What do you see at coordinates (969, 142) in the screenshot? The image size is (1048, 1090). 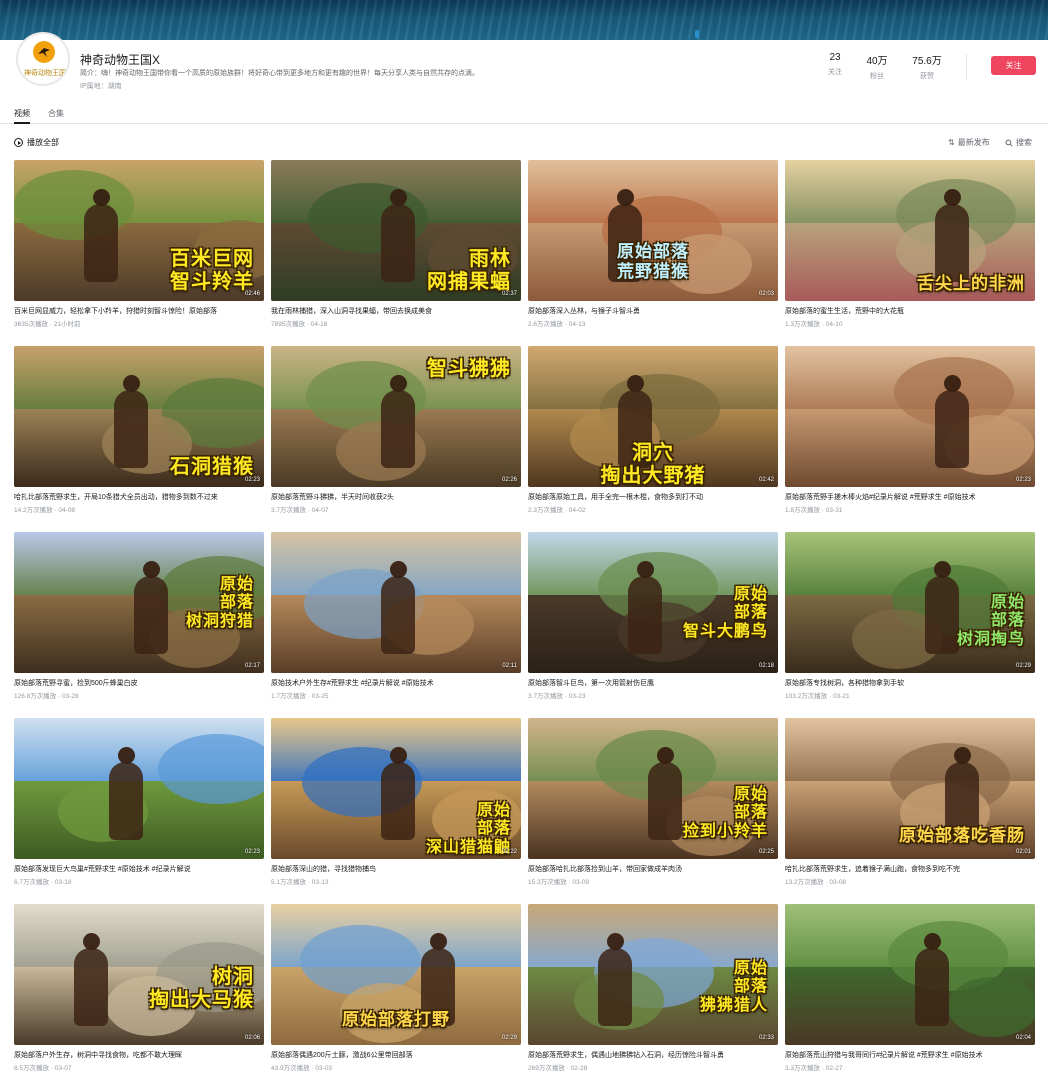 I see `sort-latest-button: ⇅ 最新发布` at bounding box center [969, 142].